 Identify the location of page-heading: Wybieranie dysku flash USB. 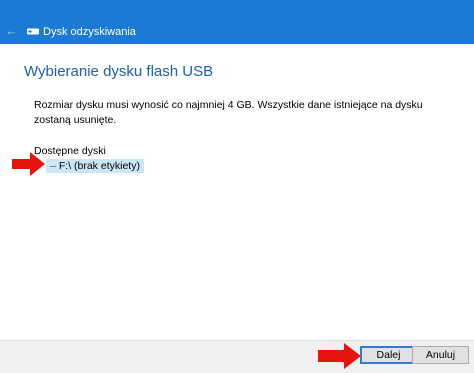
(119, 71).